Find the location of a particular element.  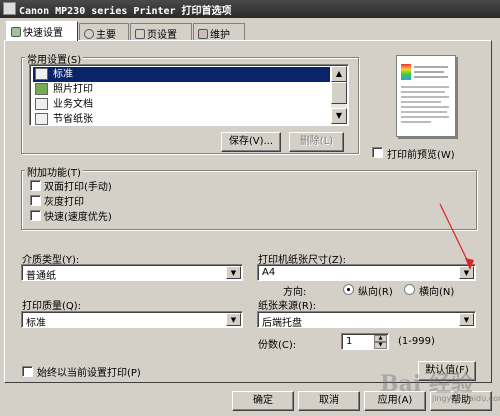

photo-icon is located at coordinates (41, 89).